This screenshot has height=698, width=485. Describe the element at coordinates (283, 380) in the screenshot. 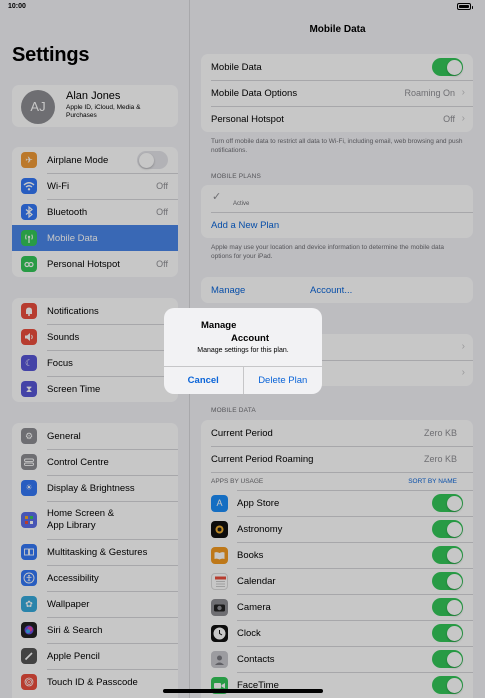

I see `delete-plan-button: Delete Plan` at that location.